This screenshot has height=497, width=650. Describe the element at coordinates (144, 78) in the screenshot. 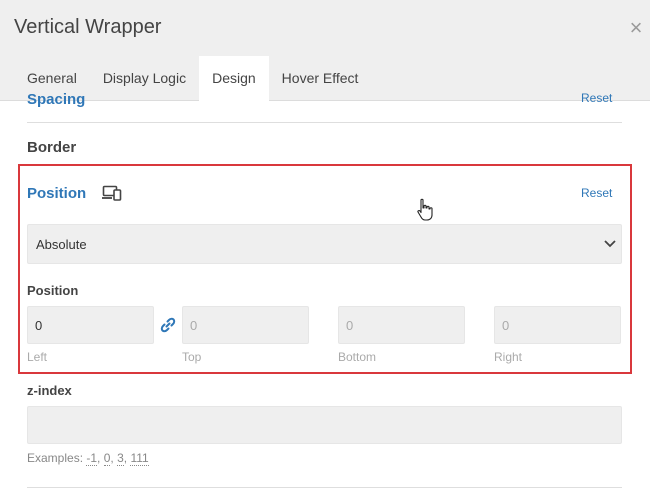

I see `tab-display-logic: Display Logic` at that location.